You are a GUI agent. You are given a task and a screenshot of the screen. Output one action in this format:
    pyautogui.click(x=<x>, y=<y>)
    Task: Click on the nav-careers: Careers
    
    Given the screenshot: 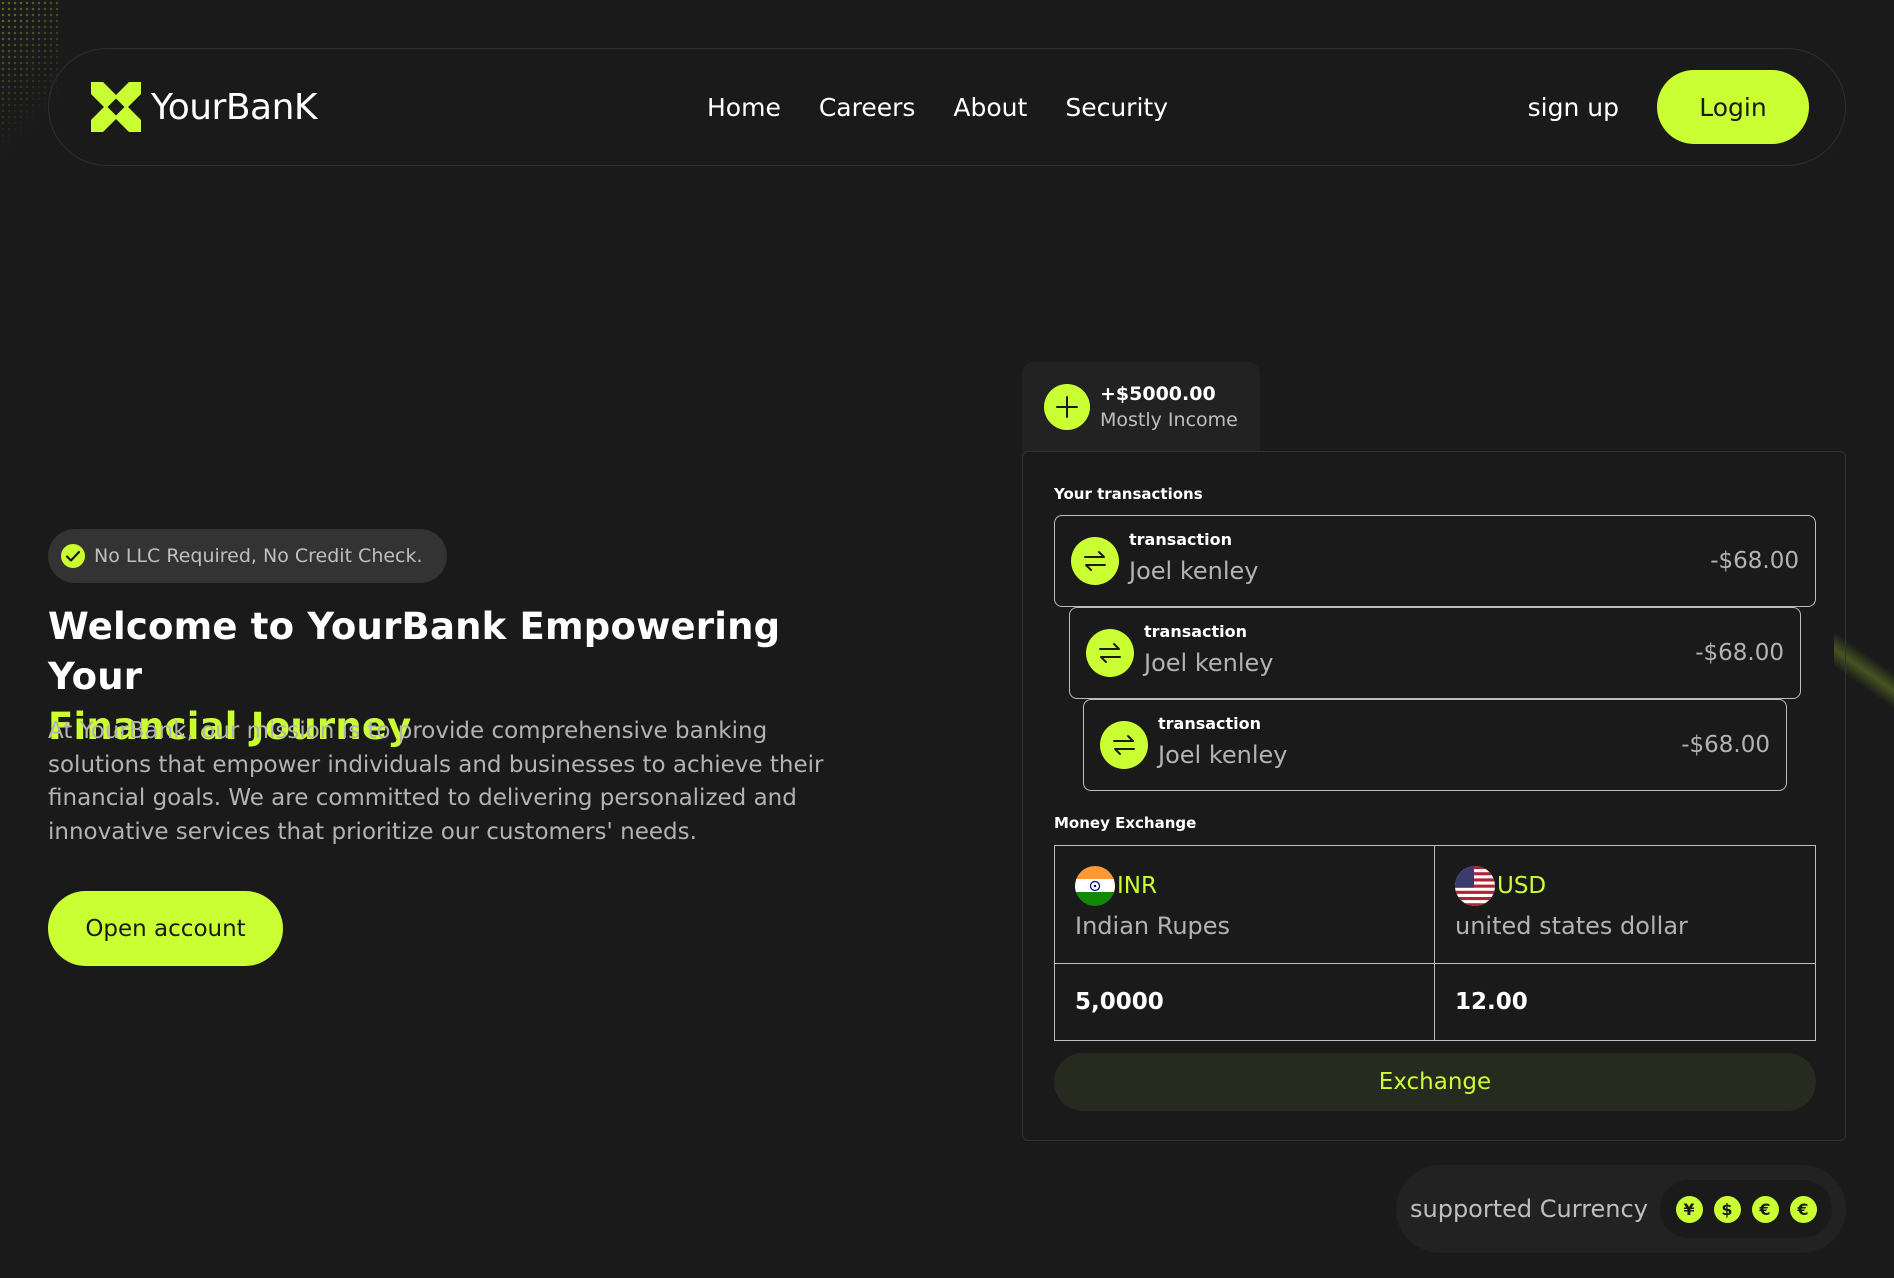 What is the action you would take?
    pyautogui.click(x=867, y=107)
    